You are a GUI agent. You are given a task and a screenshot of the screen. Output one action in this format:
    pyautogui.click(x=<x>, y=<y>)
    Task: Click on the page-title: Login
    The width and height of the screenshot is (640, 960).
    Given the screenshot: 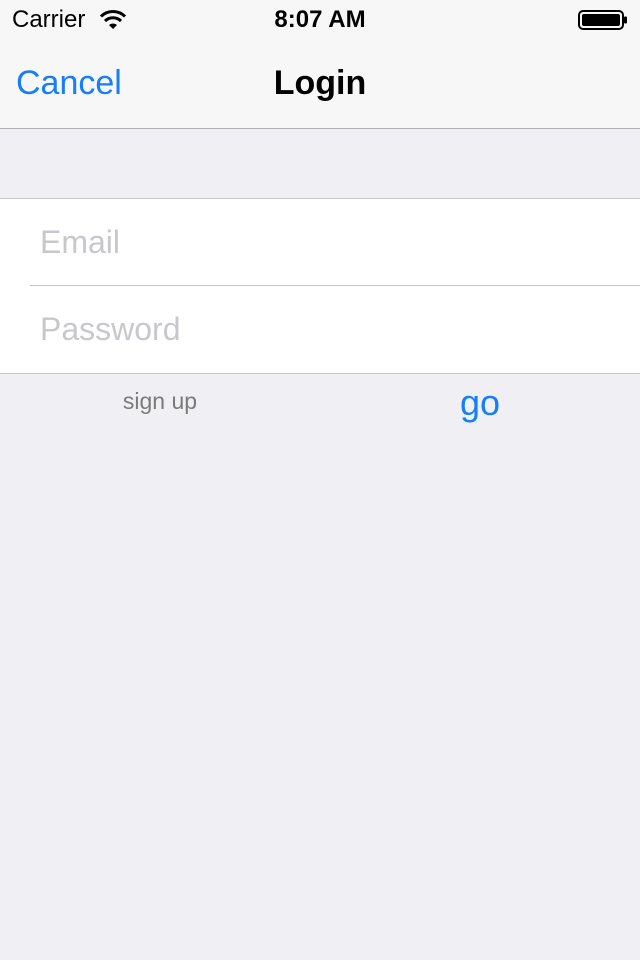 What is the action you would take?
    pyautogui.click(x=320, y=83)
    